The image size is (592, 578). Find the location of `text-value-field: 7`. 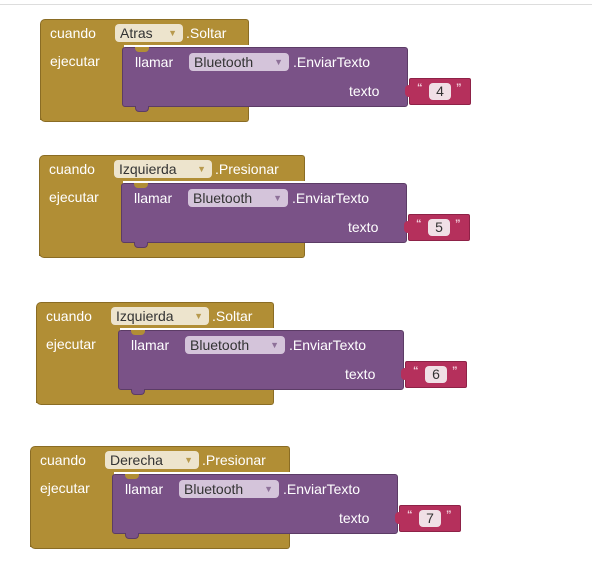

text-value-field: 7 is located at coordinates (430, 518).